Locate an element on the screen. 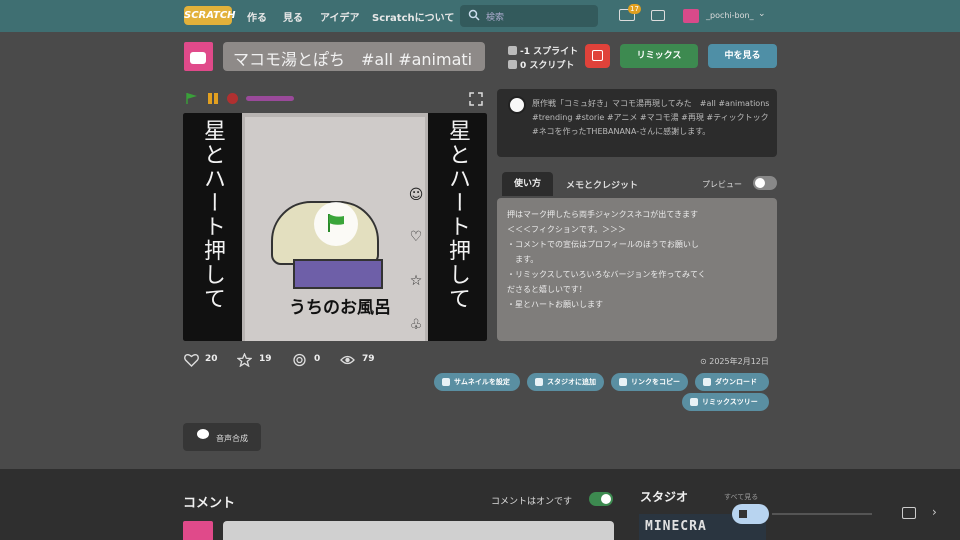 The height and width of the screenshot is (540, 960). my-stuff-folder-icon is located at coordinates (658, 15).